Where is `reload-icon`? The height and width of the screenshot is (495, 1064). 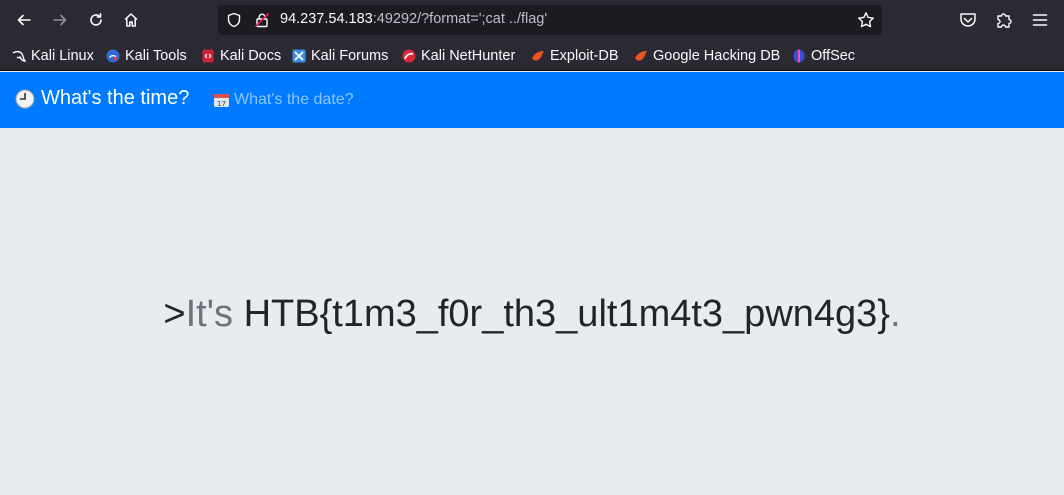
reload-icon is located at coordinates (96, 19).